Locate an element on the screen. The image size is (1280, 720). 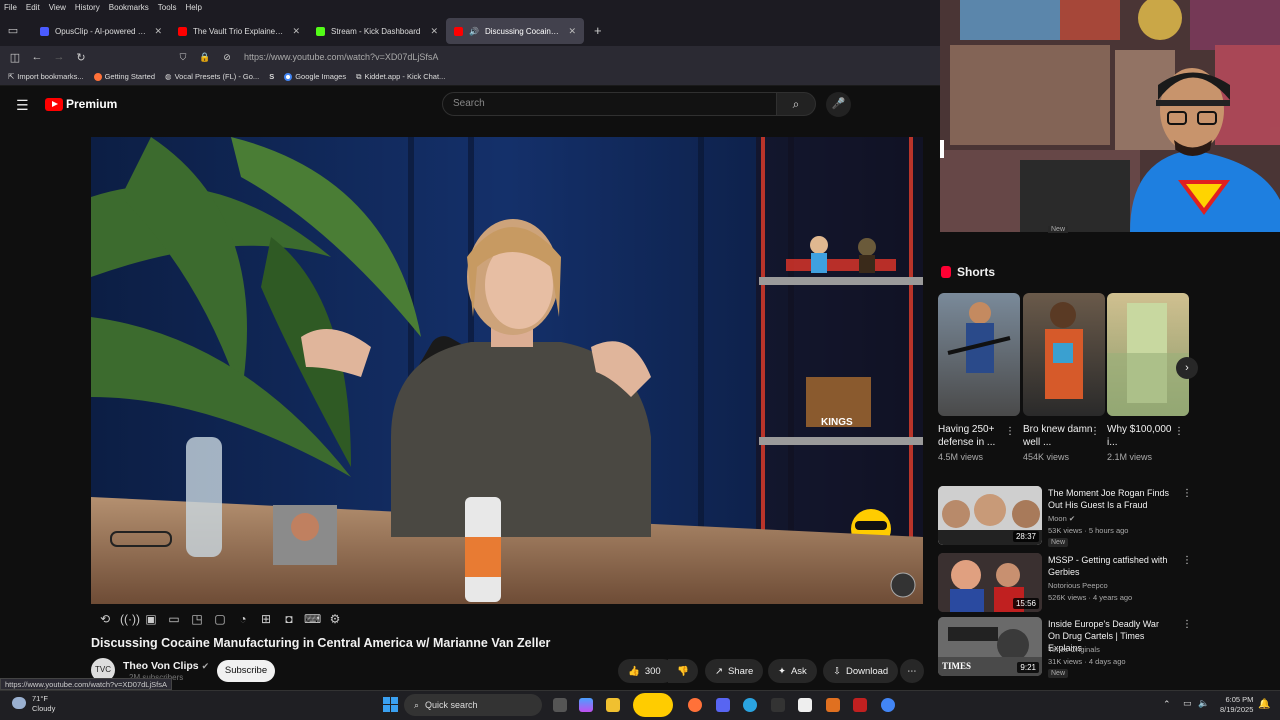
download-button: ⇩ Download is located at coordinates (861, 671).